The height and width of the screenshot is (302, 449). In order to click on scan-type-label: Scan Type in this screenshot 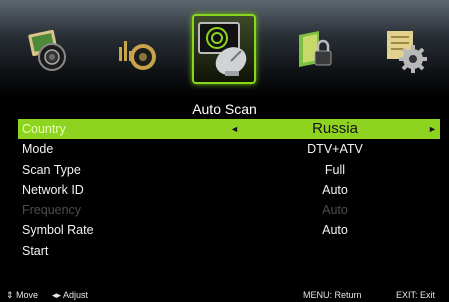, I will do `click(51, 169)`.